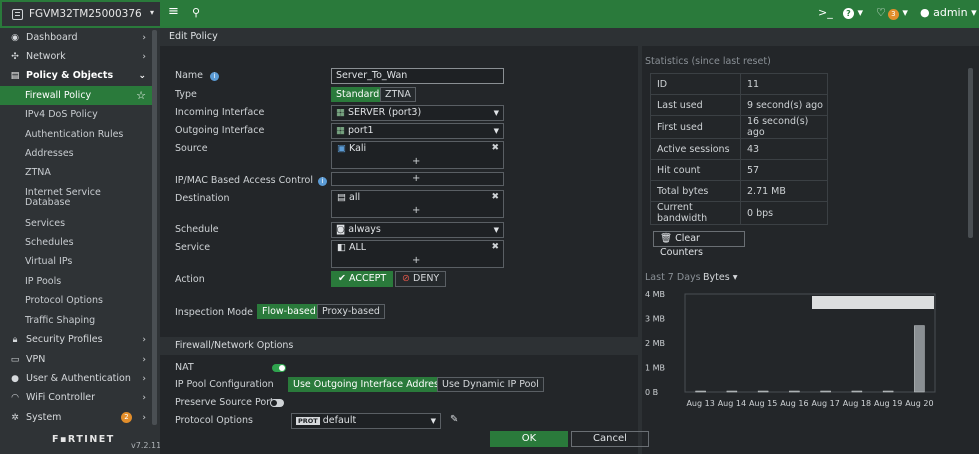  What do you see at coordinates (358, 94) in the screenshot?
I see `type-standard-button: Standard` at bounding box center [358, 94].